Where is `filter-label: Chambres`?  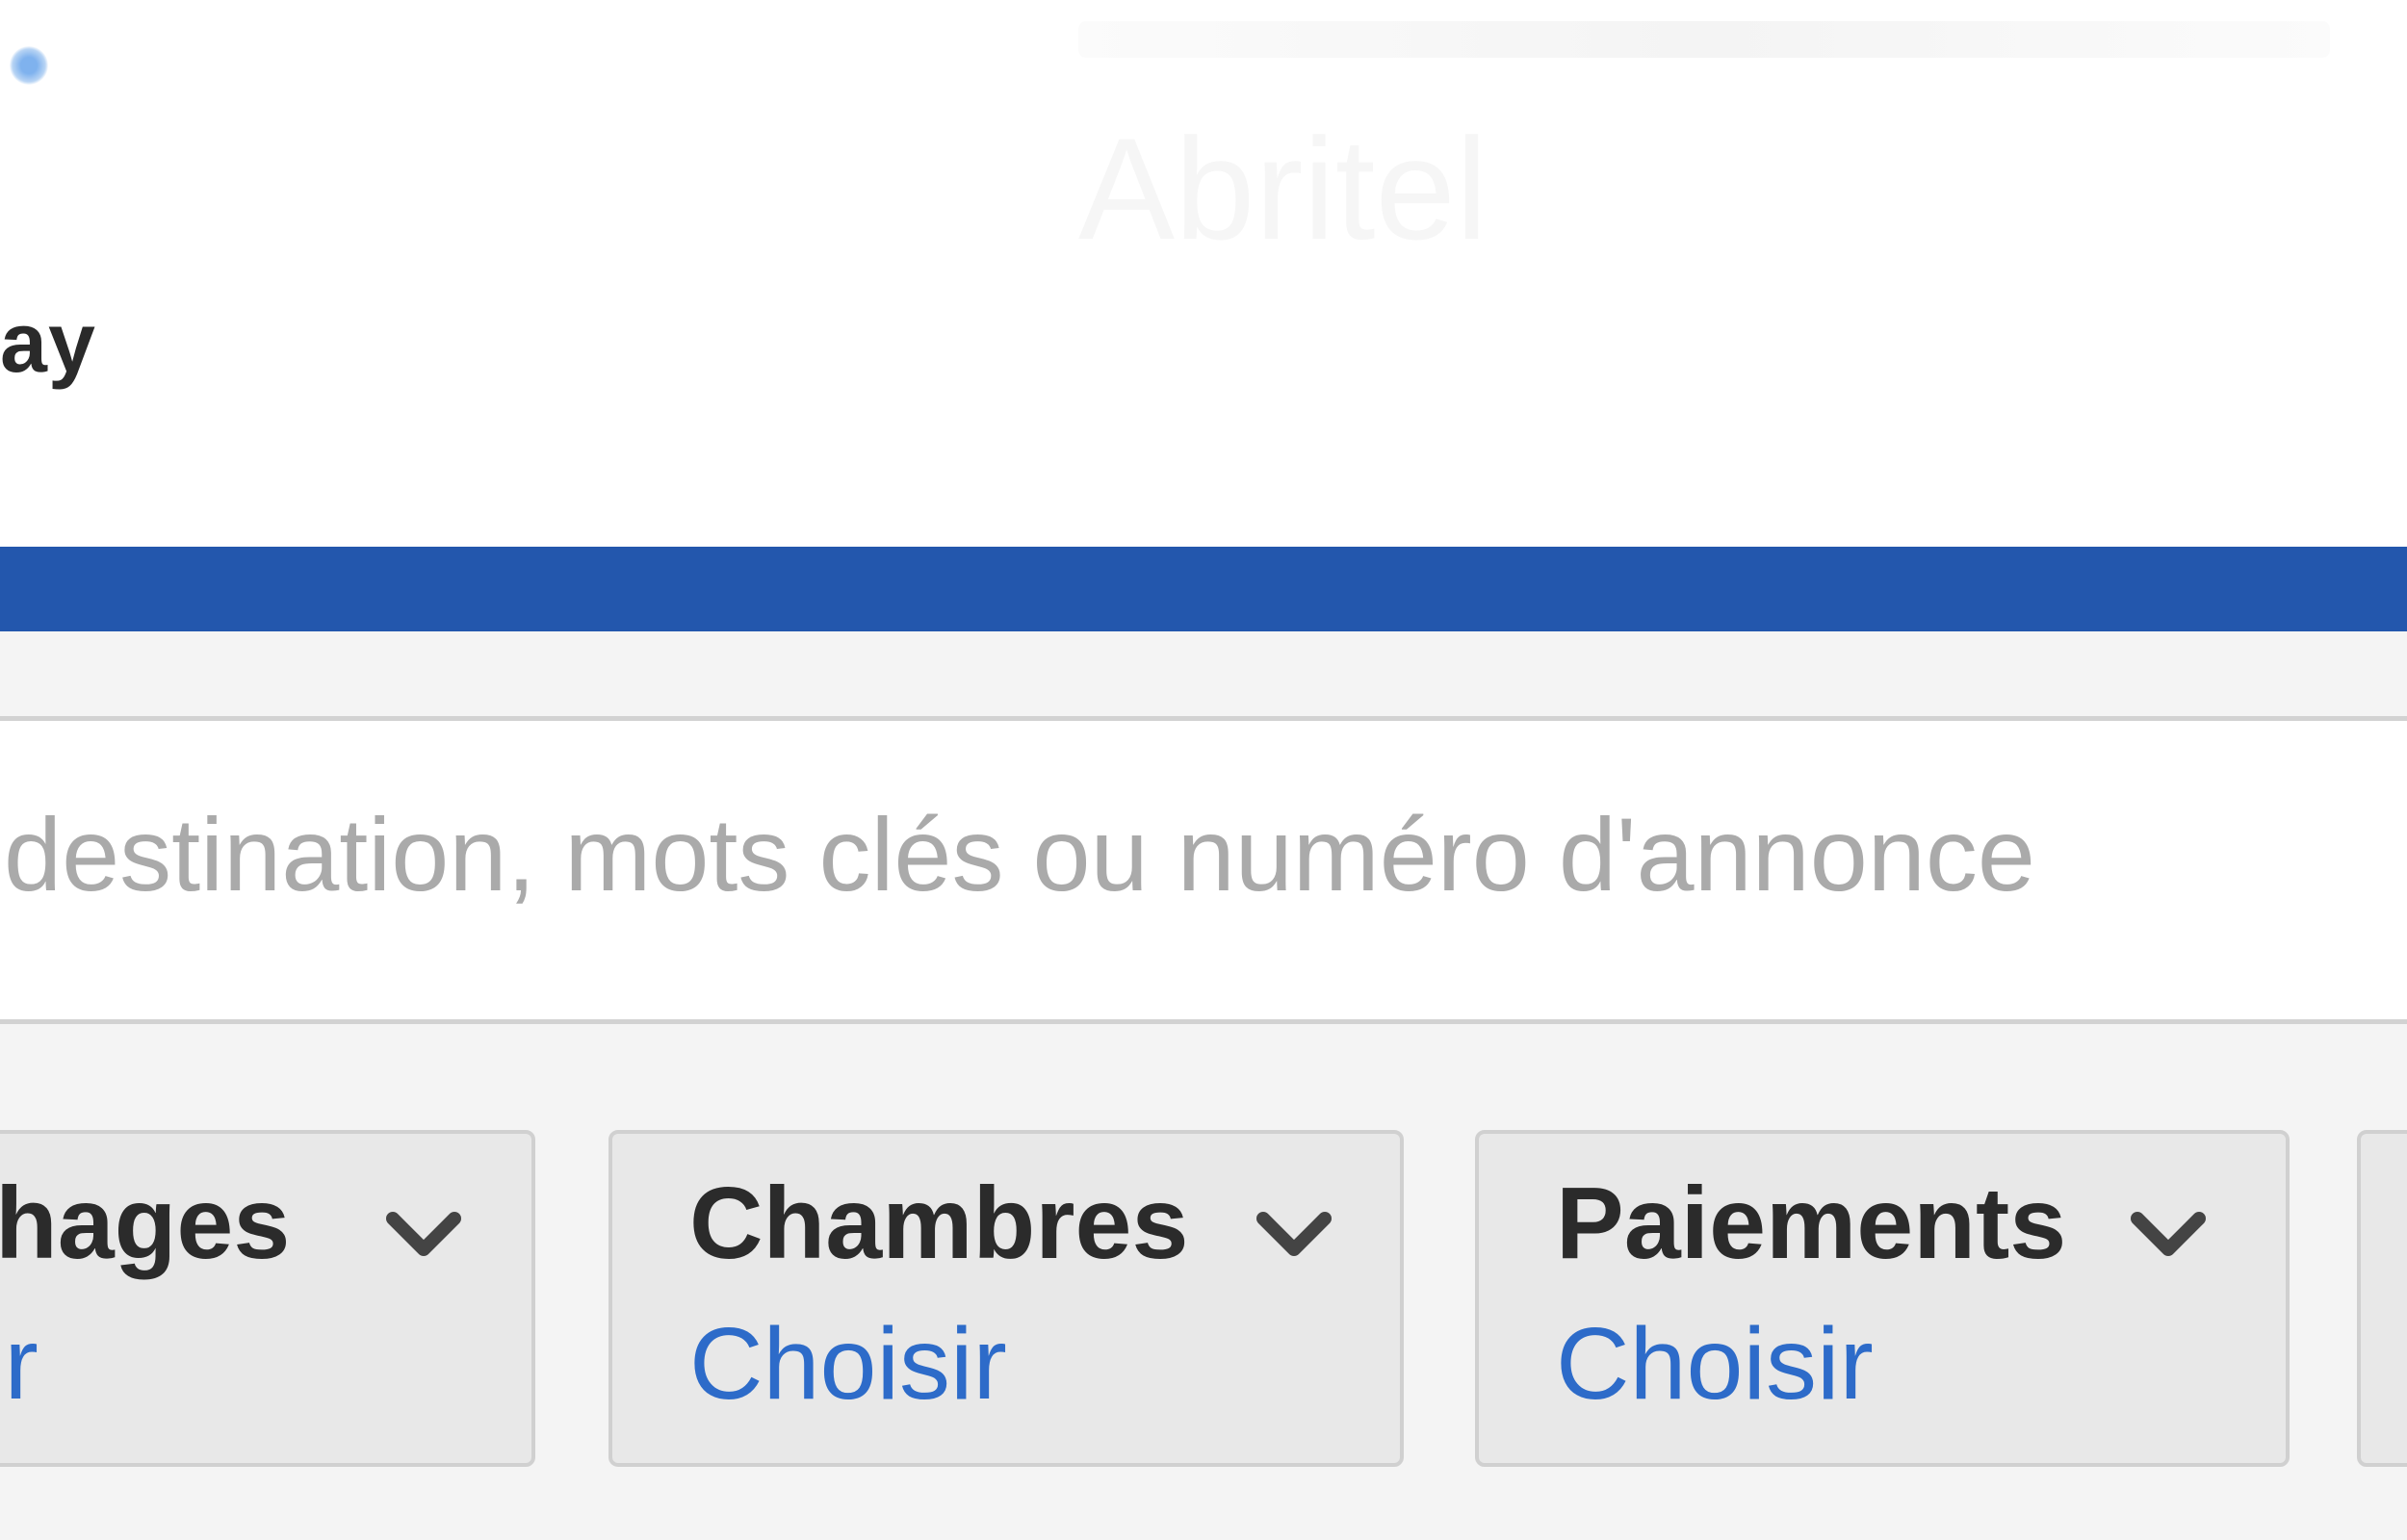 filter-label: Chambres is located at coordinates (939, 1223).